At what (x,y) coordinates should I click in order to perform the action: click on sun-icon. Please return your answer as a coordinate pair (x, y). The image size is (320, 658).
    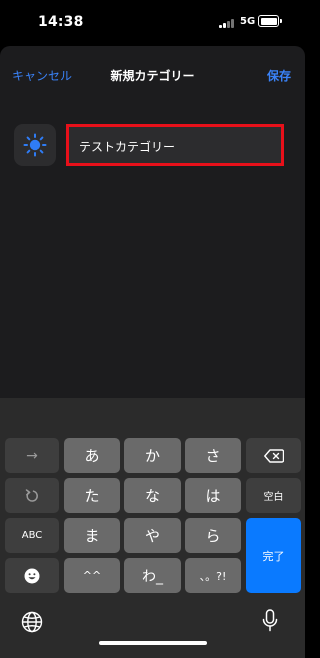
    Looking at the image, I should click on (35, 145).